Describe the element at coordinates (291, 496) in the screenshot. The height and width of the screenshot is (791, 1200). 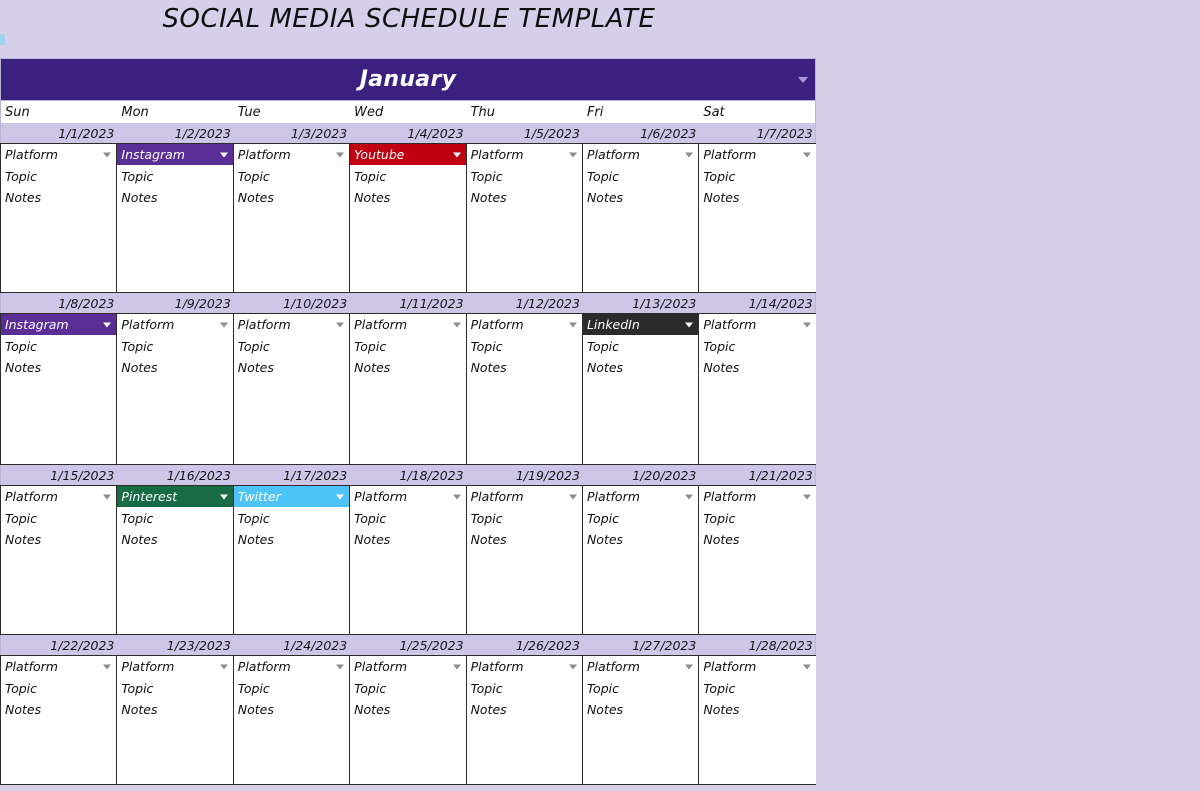
I see `platform-dropdown: Twitter` at that location.